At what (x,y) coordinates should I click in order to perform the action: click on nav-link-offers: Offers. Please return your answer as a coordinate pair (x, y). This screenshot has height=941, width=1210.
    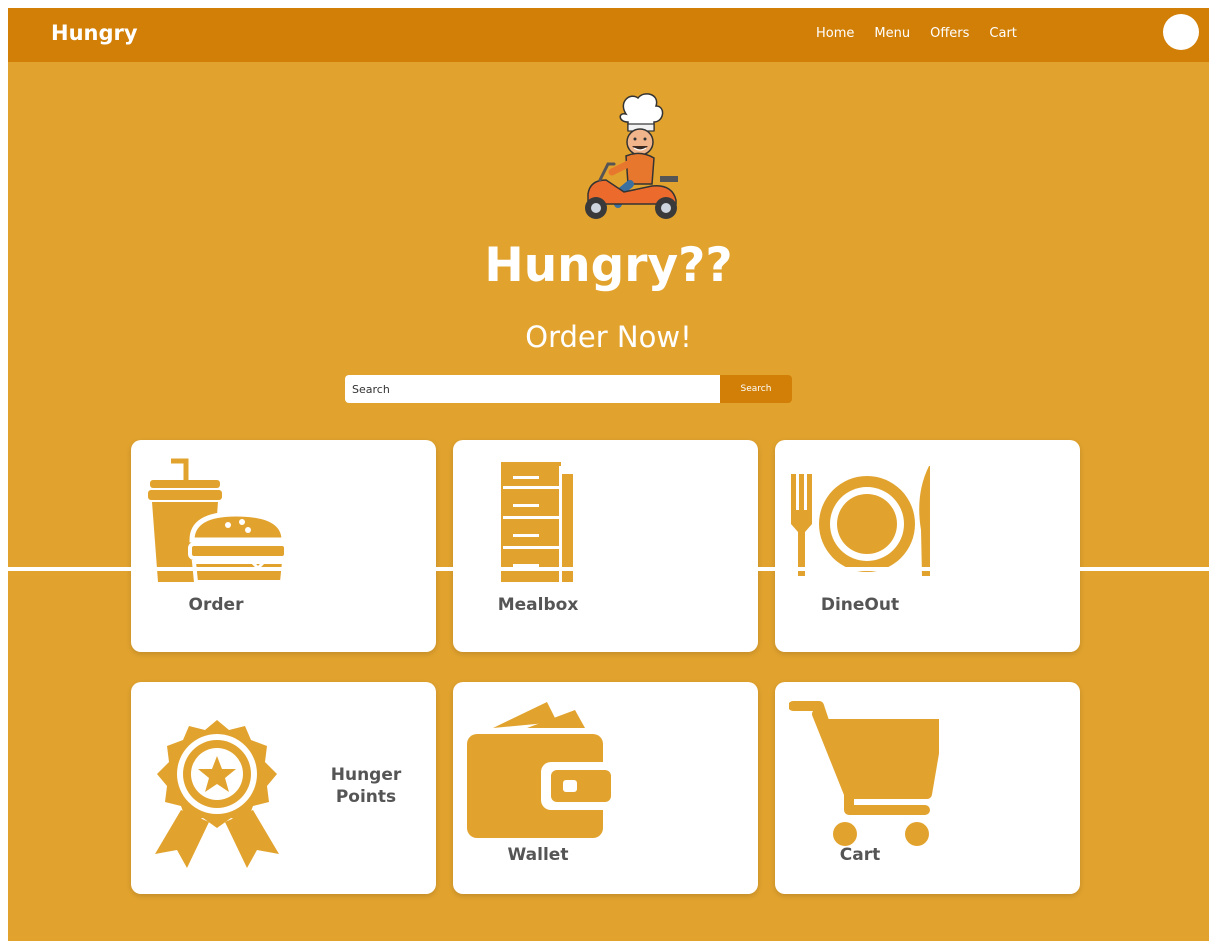
    Looking at the image, I should click on (949, 33).